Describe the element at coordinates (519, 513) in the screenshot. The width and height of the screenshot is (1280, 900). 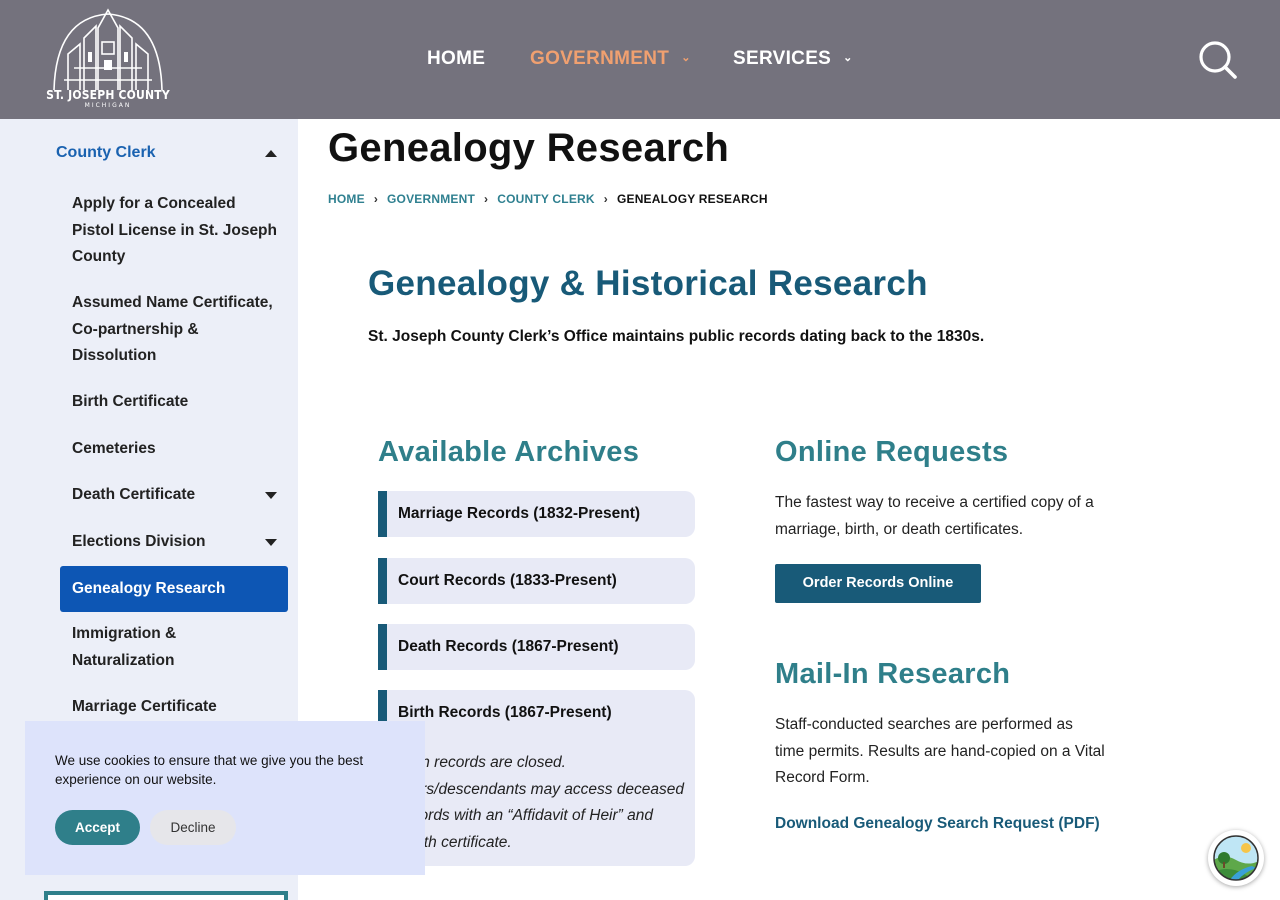
I see `archive-title: Marriage Records (1832-Present)` at that location.